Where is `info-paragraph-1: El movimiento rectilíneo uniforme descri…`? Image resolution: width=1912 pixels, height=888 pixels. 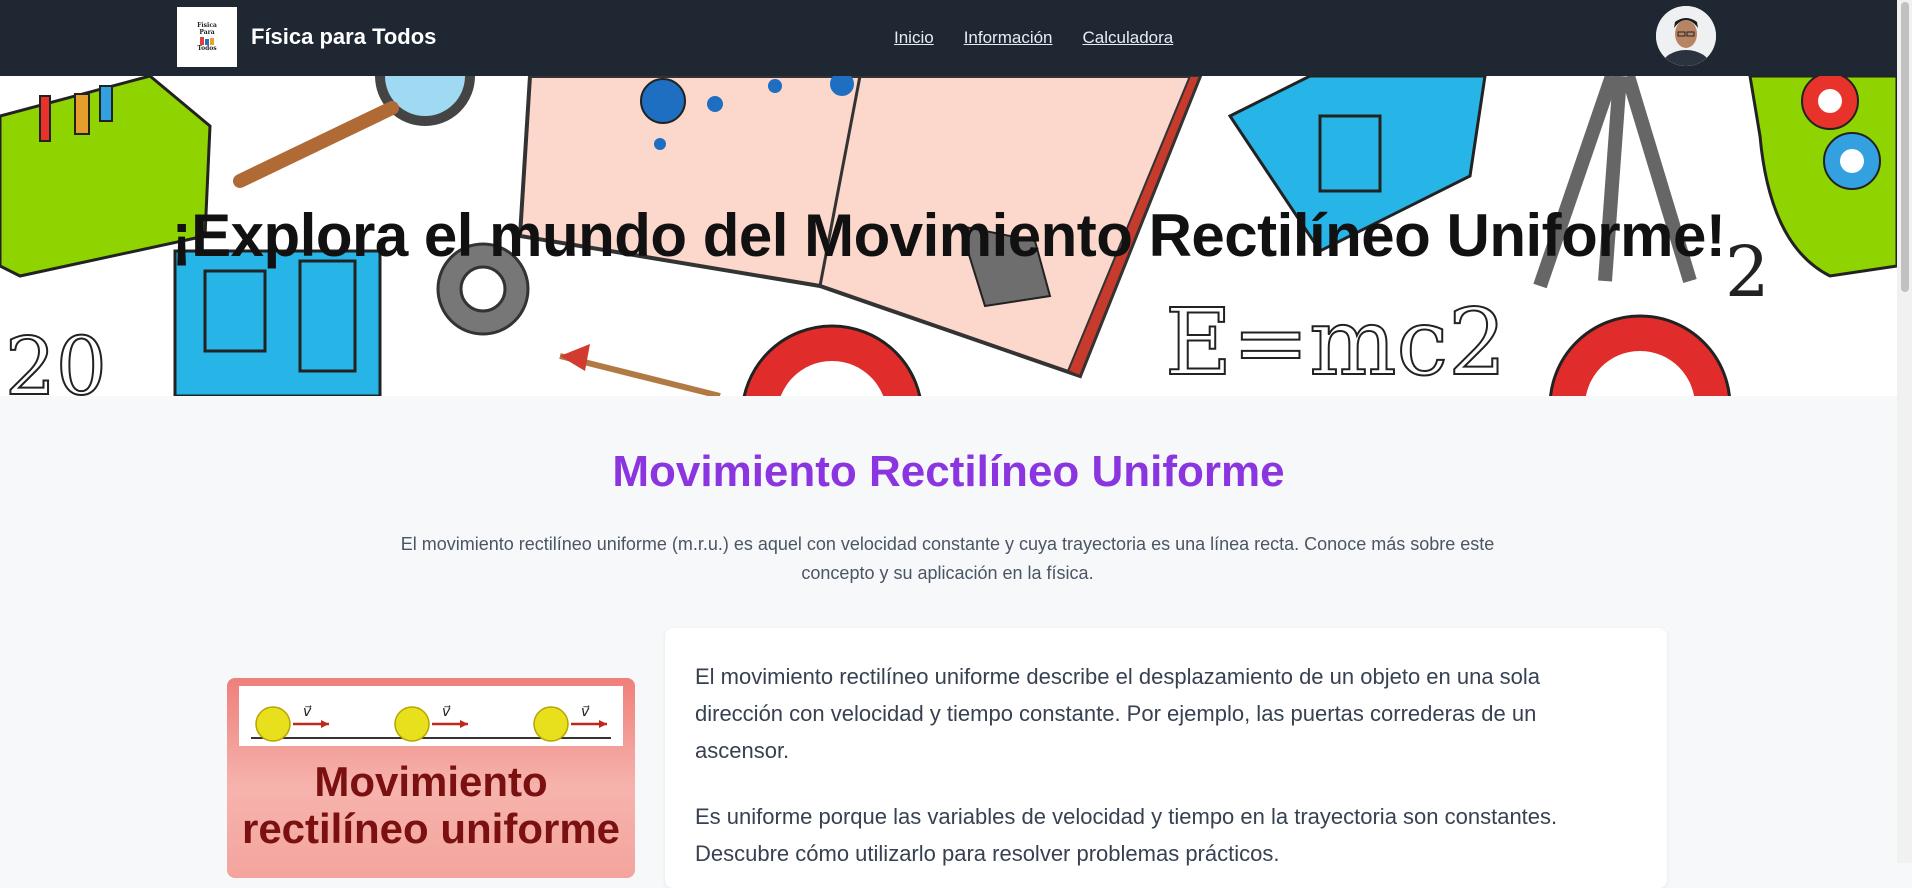 info-paragraph-1: El movimiento rectilíneo uniforme descri… is located at coordinates (1118, 713).